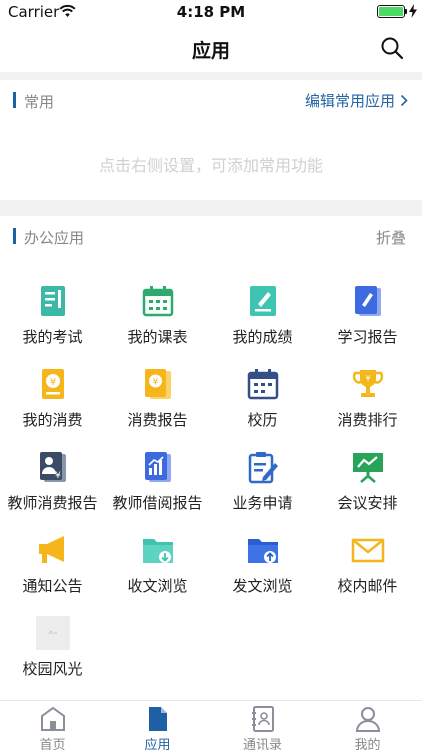 Image resolution: width=422 pixels, height=750 pixels. I want to click on app-label: 发文浏览, so click(262, 586).